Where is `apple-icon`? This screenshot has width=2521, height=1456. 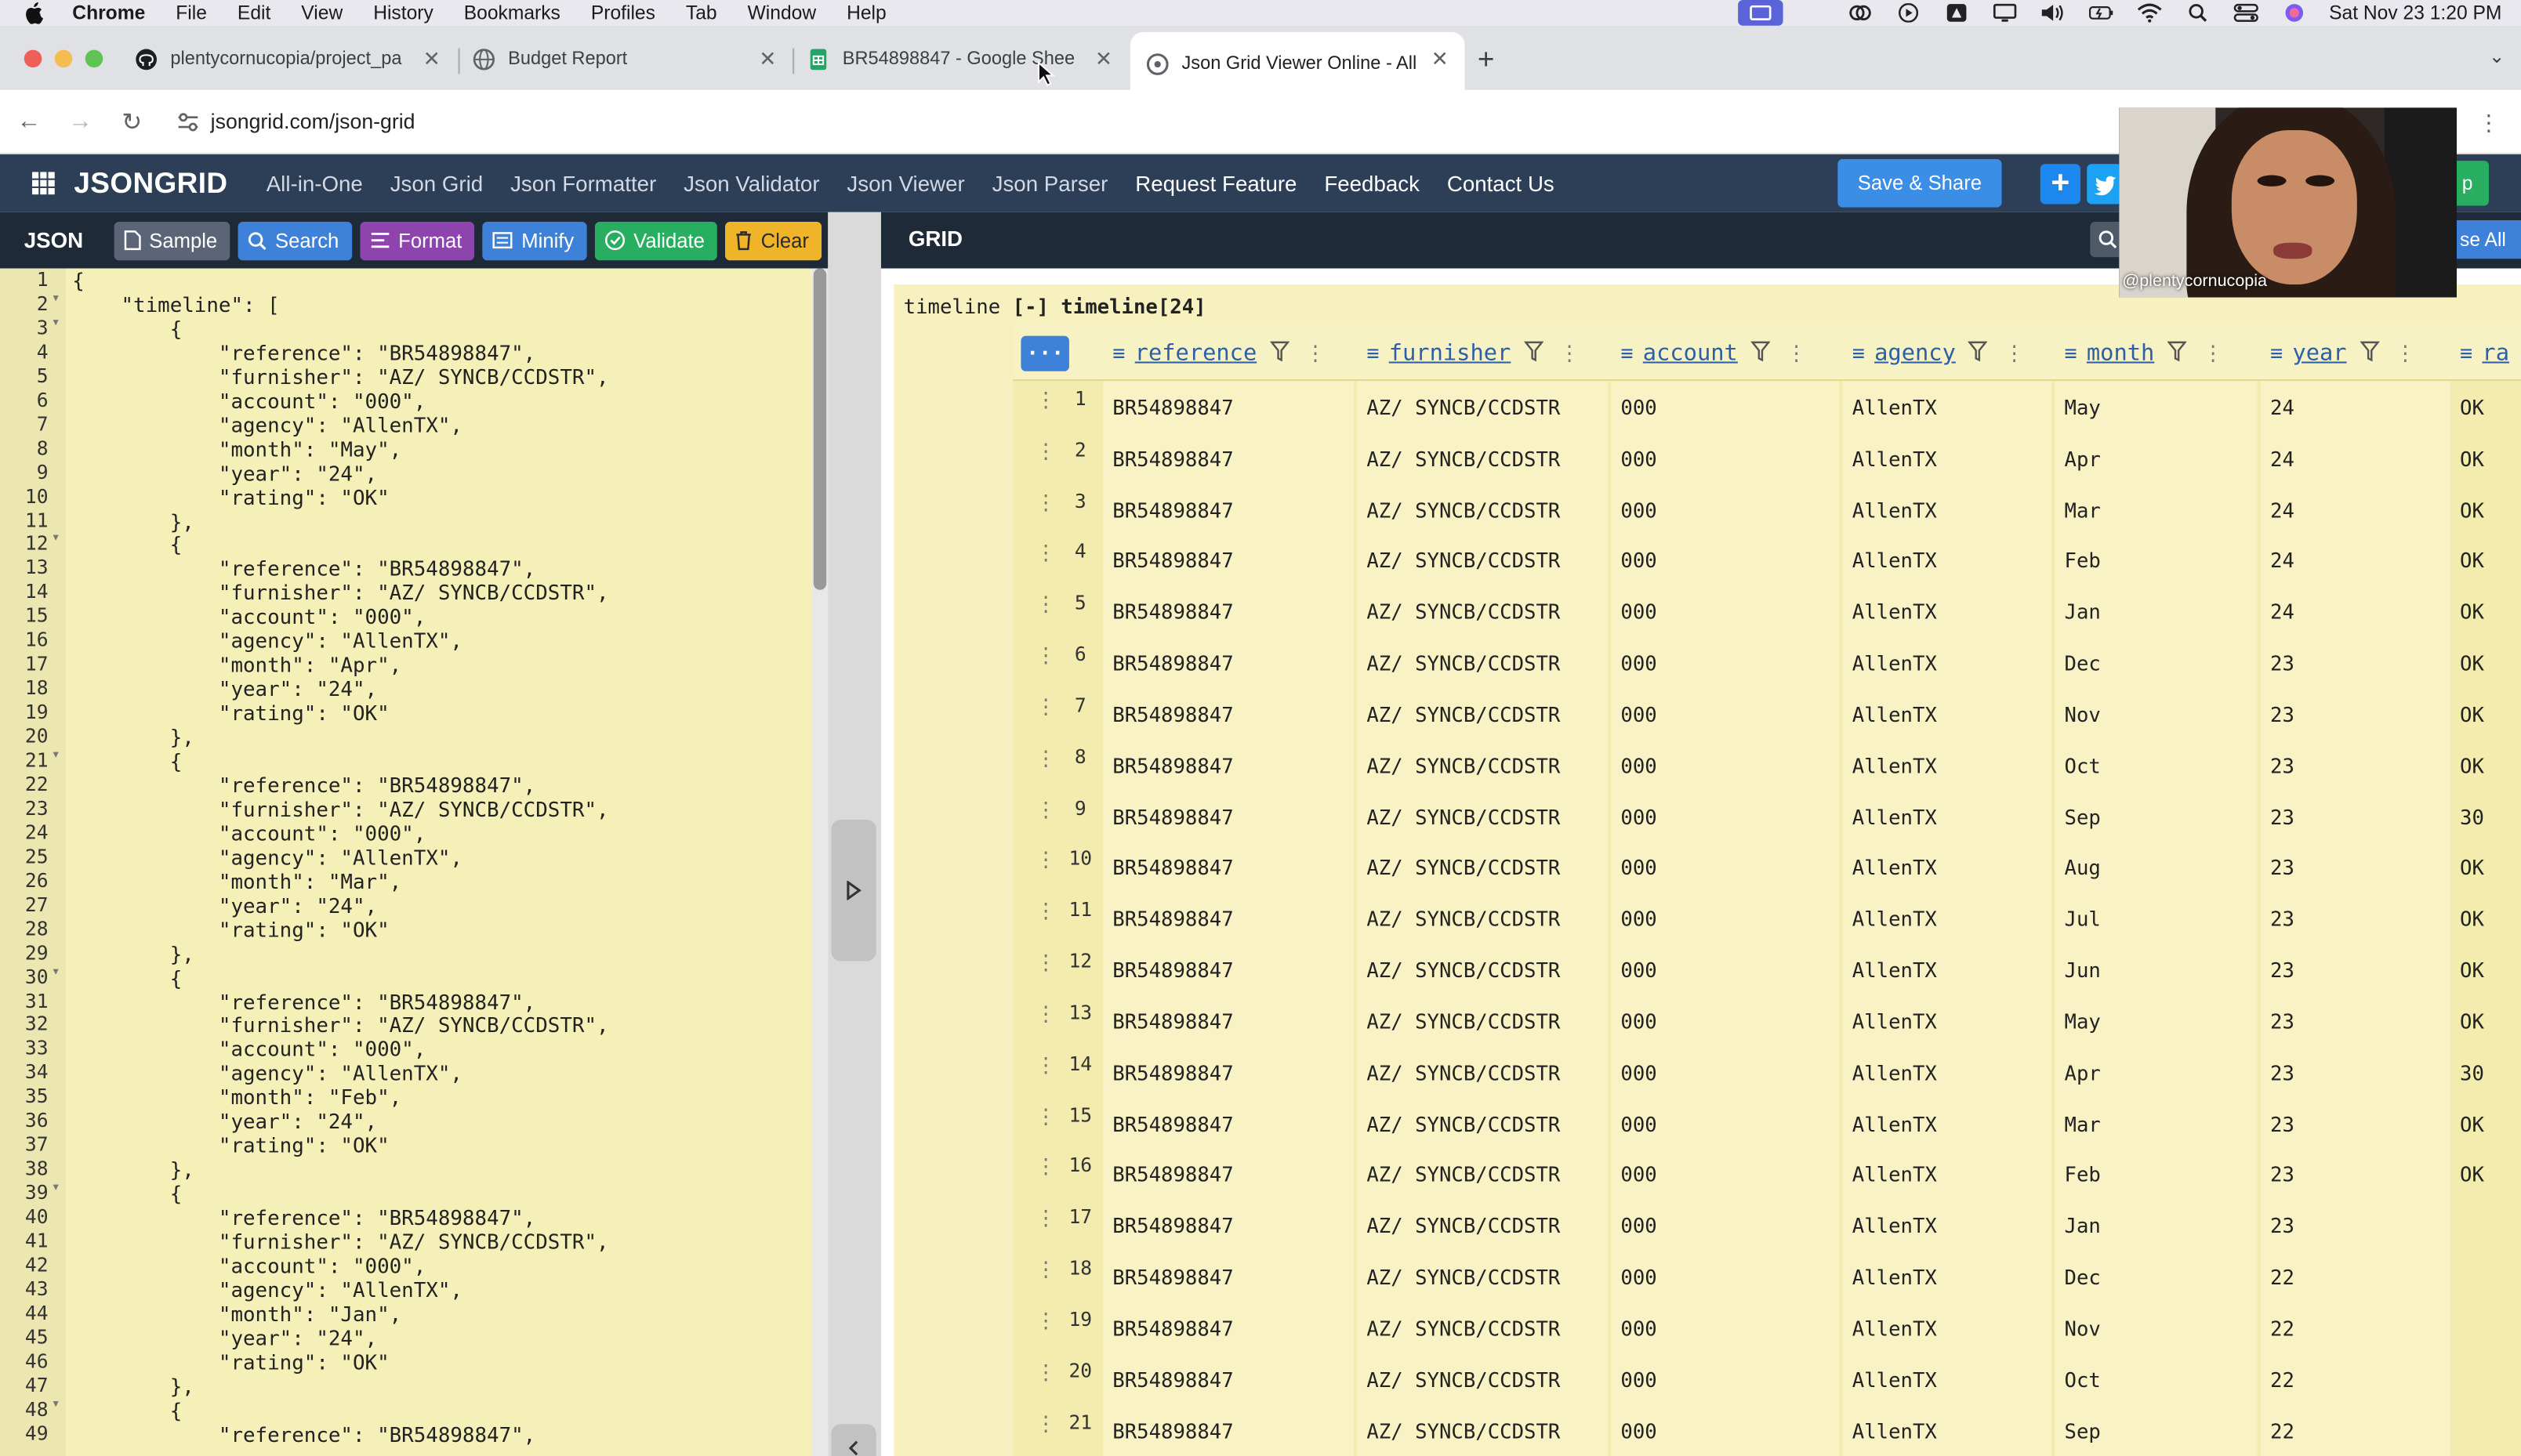
apple-icon is located at coordinates (37, 13).